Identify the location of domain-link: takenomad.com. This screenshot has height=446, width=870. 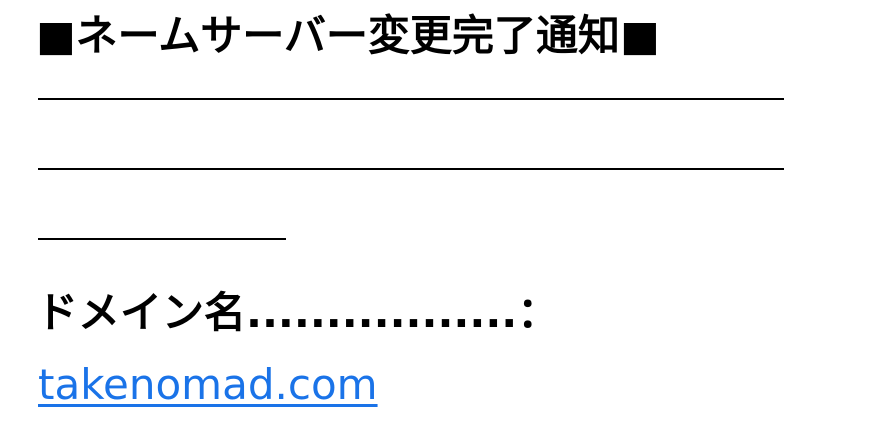
(208, 385).